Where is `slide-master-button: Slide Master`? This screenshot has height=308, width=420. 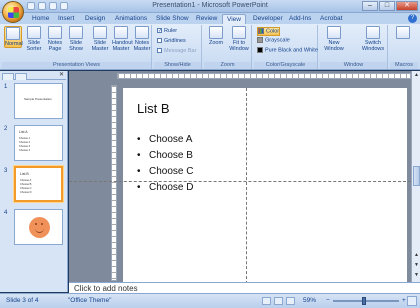
slide-master-button: Slide Master is located at coordinates (100, 39).